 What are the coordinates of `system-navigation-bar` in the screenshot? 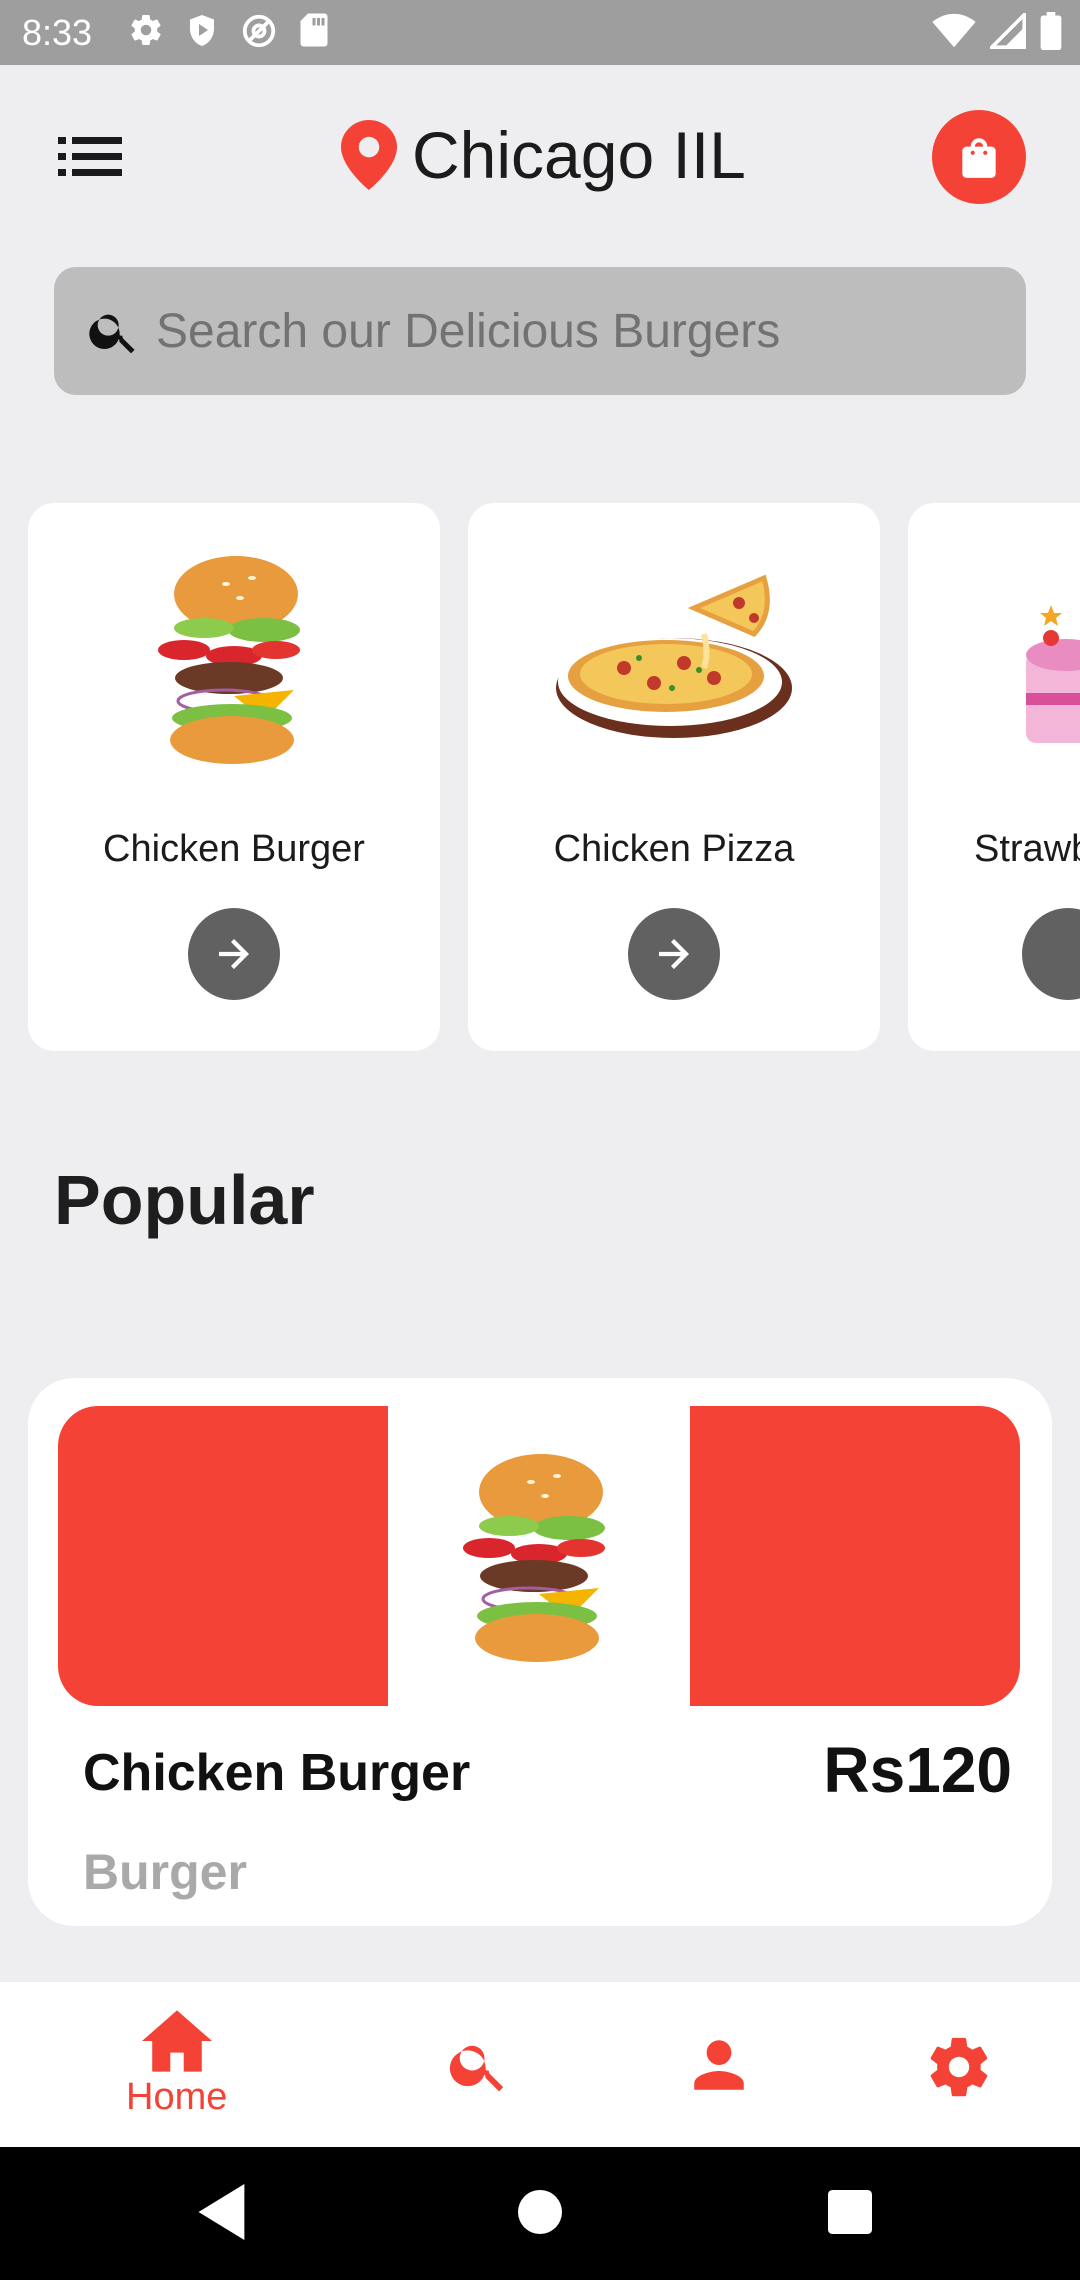 It's located at (540, 2213).